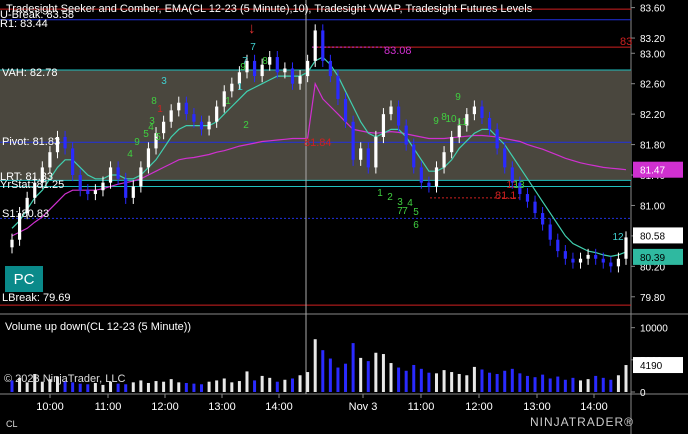 Image resolution: width=688 pixels, height=434 pixels. I want to click on seeker-digit: 7, so click(253, 47).